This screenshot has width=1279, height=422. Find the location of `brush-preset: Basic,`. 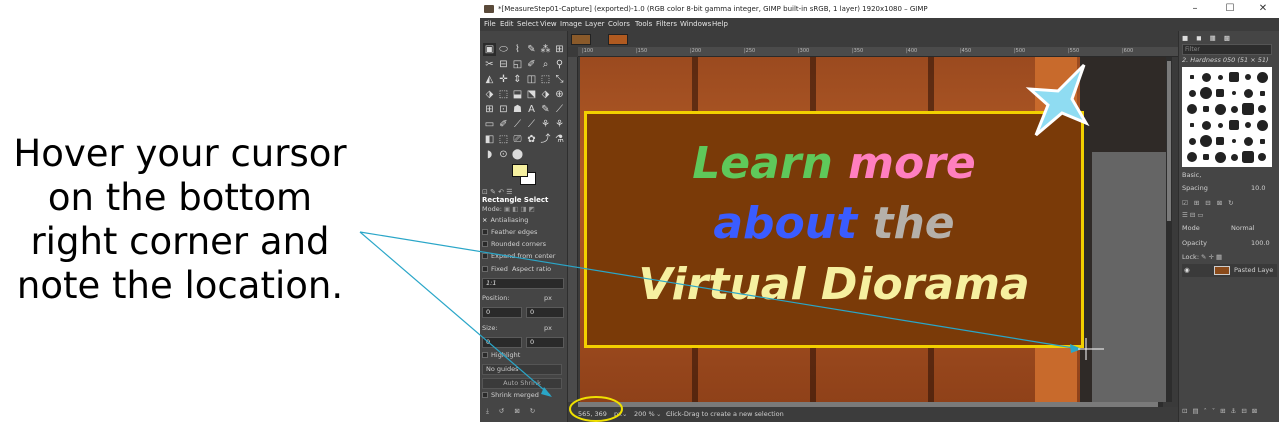

brush-preset: Basic, is located at coordinates (1191, 175).